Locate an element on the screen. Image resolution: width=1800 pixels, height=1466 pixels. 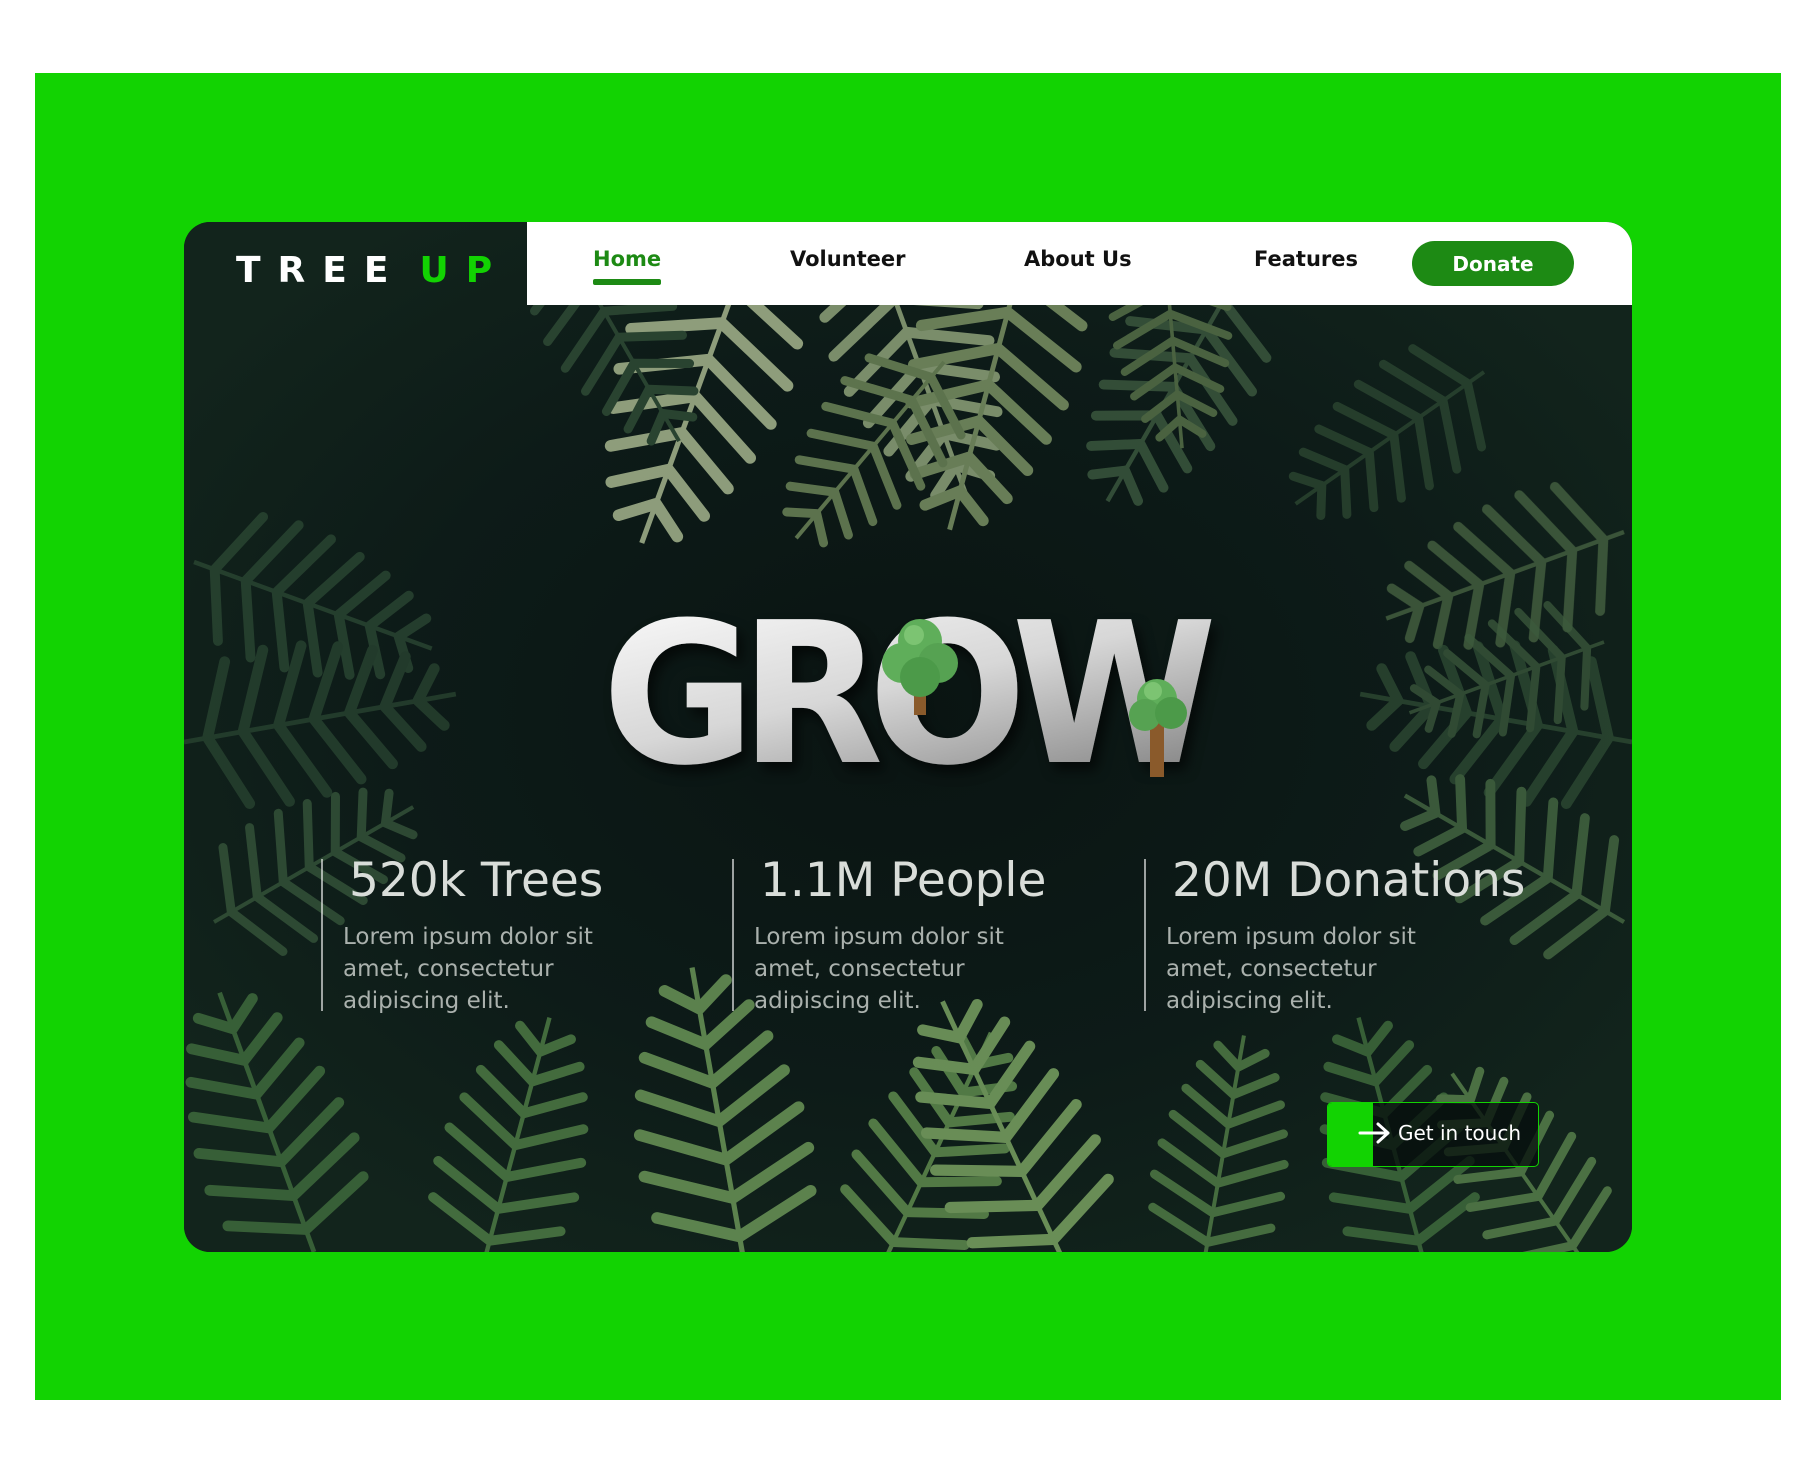
nav-item-features: Features is located at coordinates (1306, 259).